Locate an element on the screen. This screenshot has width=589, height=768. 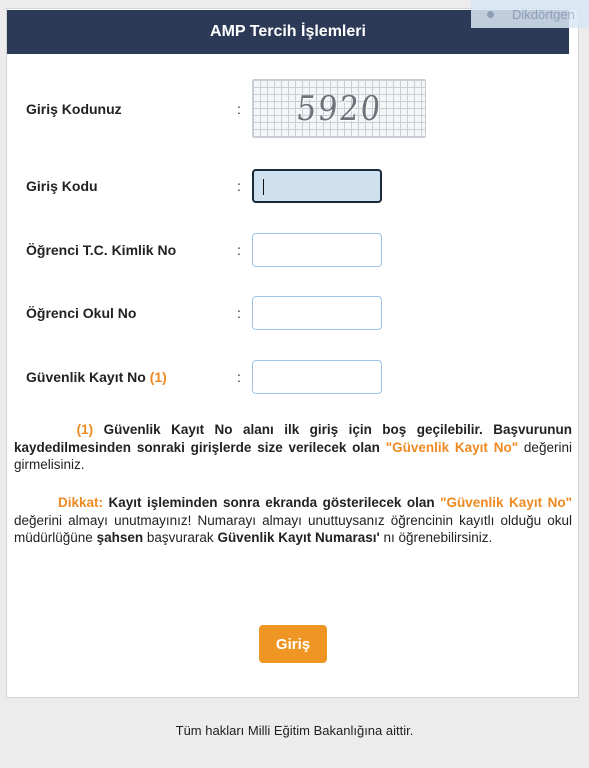
note2-bold2: şahsen is located at coordinates (120, 537).